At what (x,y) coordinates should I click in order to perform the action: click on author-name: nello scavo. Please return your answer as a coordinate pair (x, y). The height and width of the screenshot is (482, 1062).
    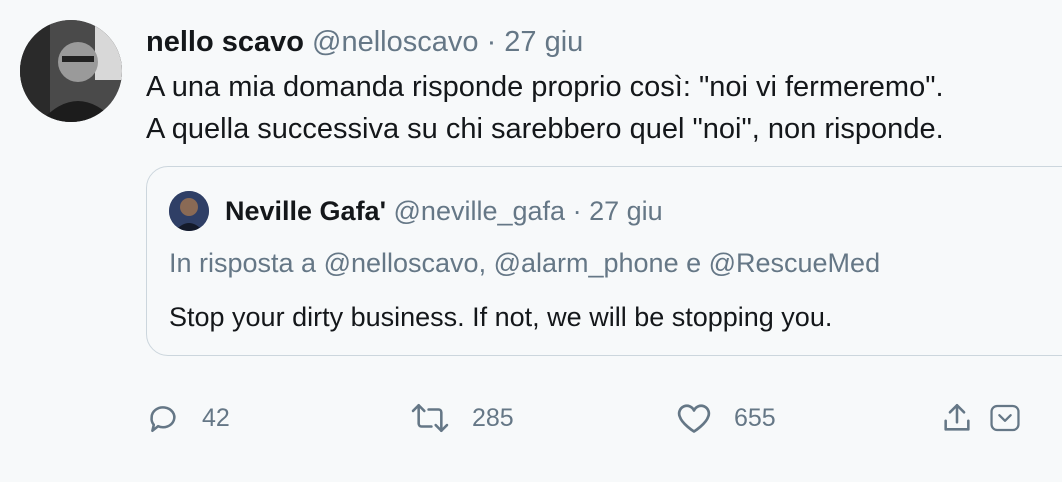
    Looking at the image, I should click on (225, 42).